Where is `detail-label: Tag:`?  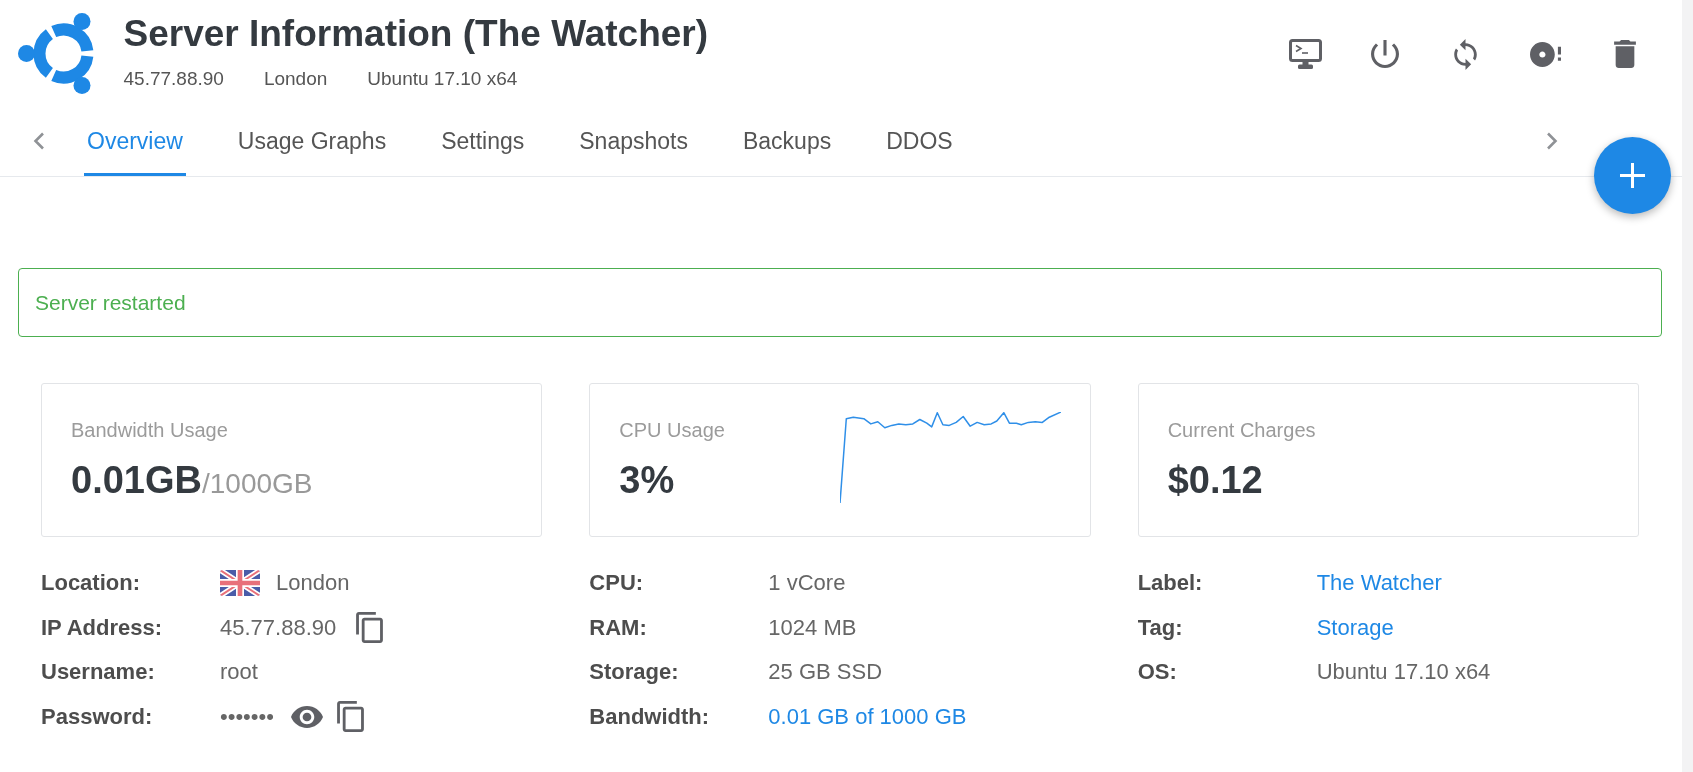 detail-label: Tag: is located at coordinates (1160, 627).